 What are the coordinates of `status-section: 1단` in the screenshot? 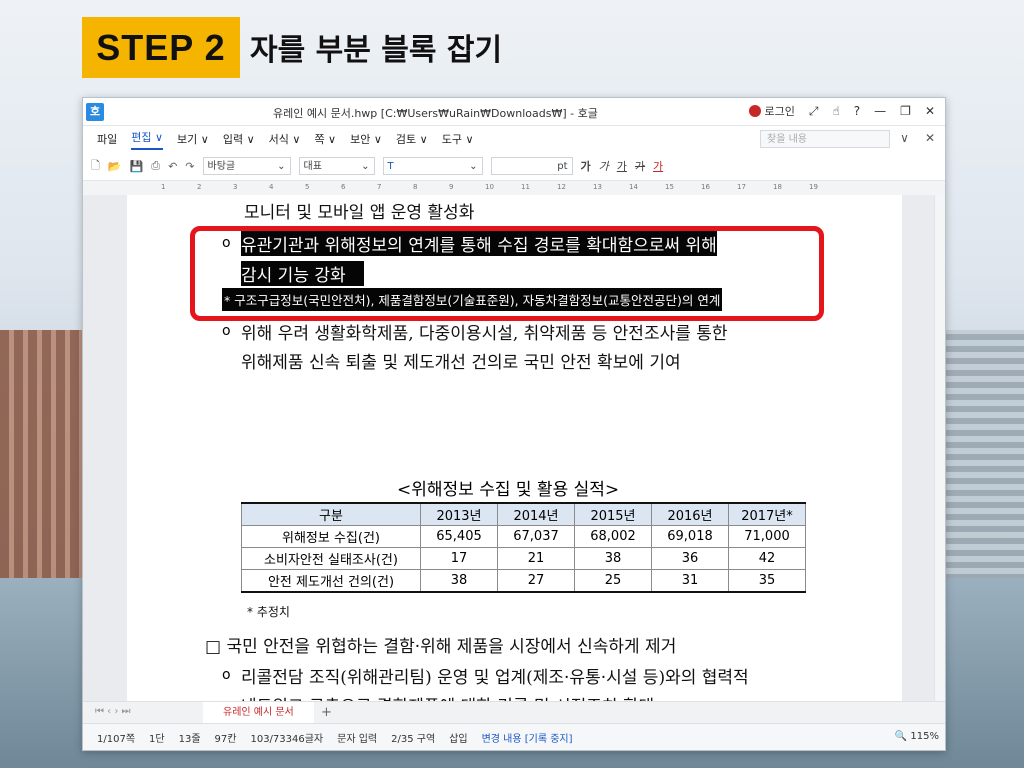 It's located at (157, 739).